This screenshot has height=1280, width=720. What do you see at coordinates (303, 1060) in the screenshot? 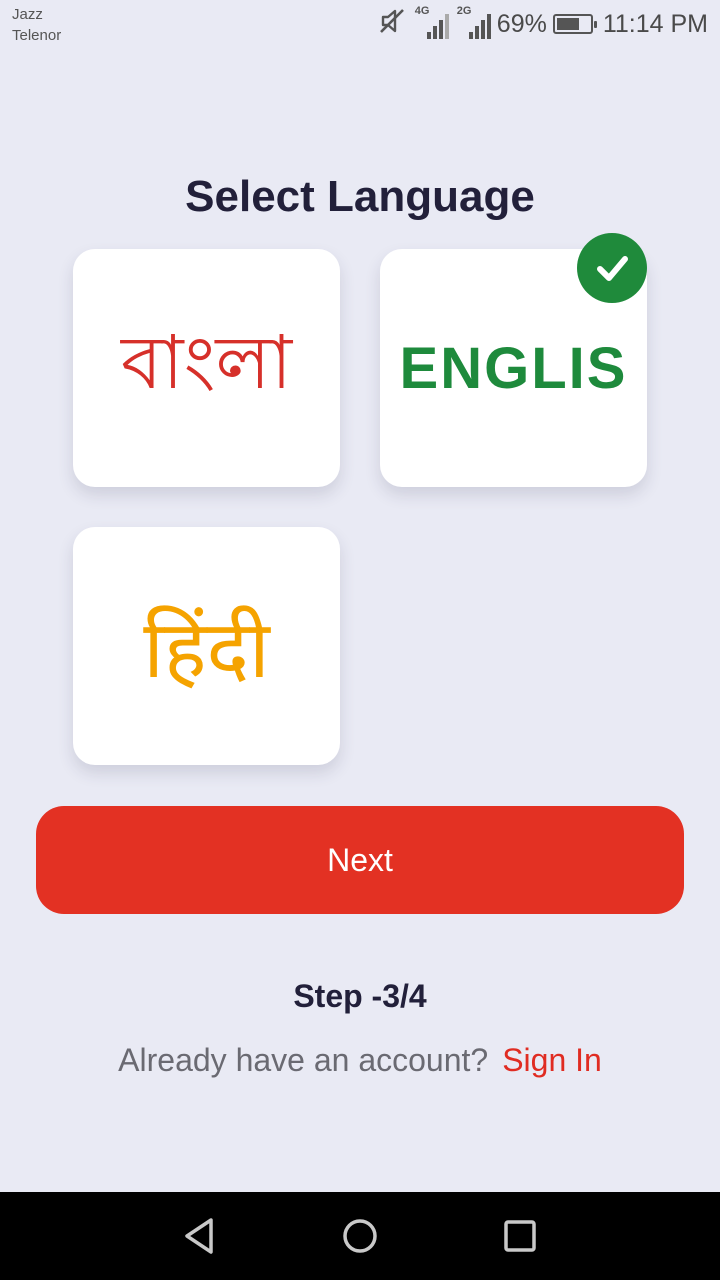
I see `account-question: Already have an account?` at bounding box center [303, 1060].